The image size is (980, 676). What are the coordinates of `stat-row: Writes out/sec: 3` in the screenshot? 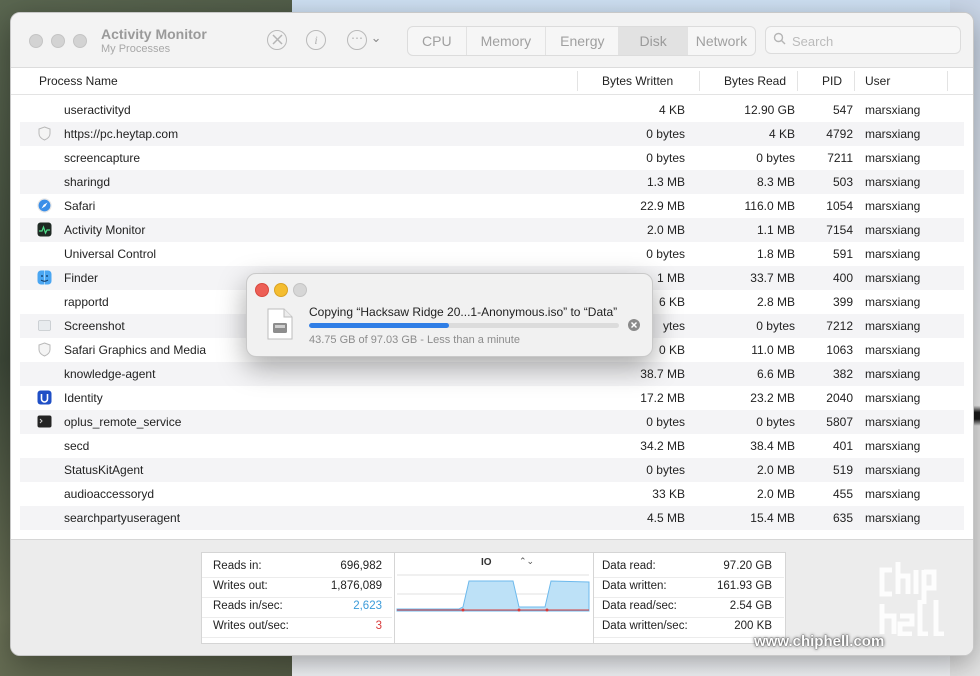 It's located at (297, 627).